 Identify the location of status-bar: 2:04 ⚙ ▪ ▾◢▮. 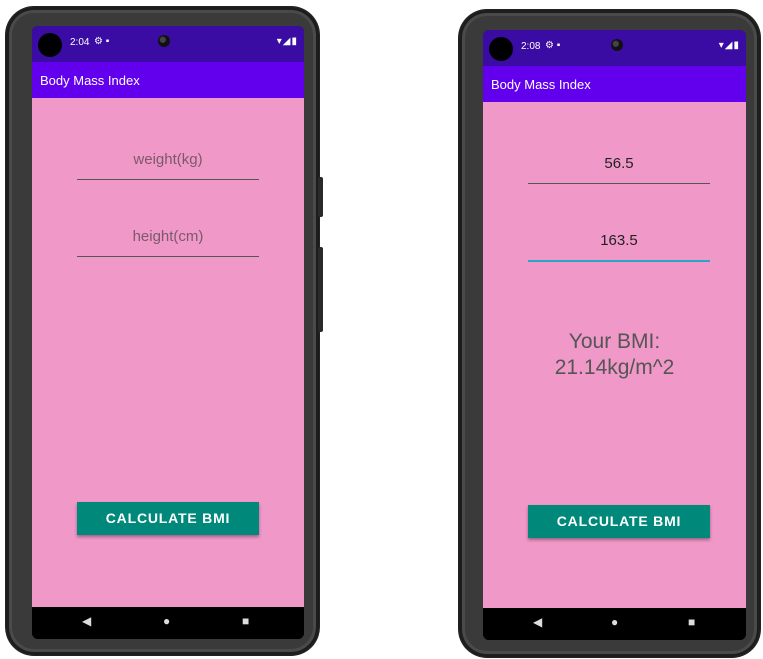
(168, 44).